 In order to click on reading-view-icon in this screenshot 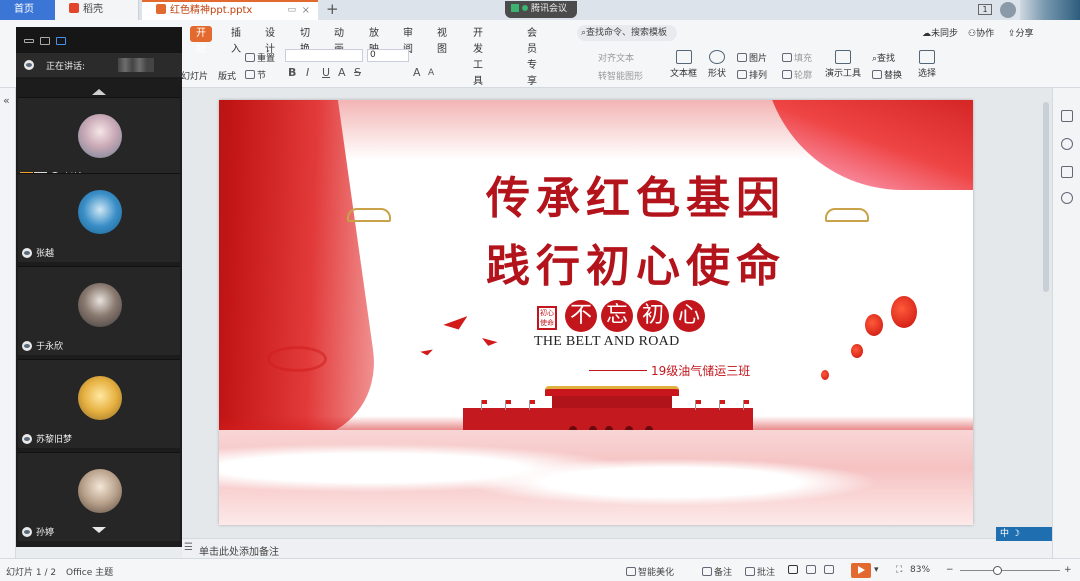, I will do `click(830, 570)`.